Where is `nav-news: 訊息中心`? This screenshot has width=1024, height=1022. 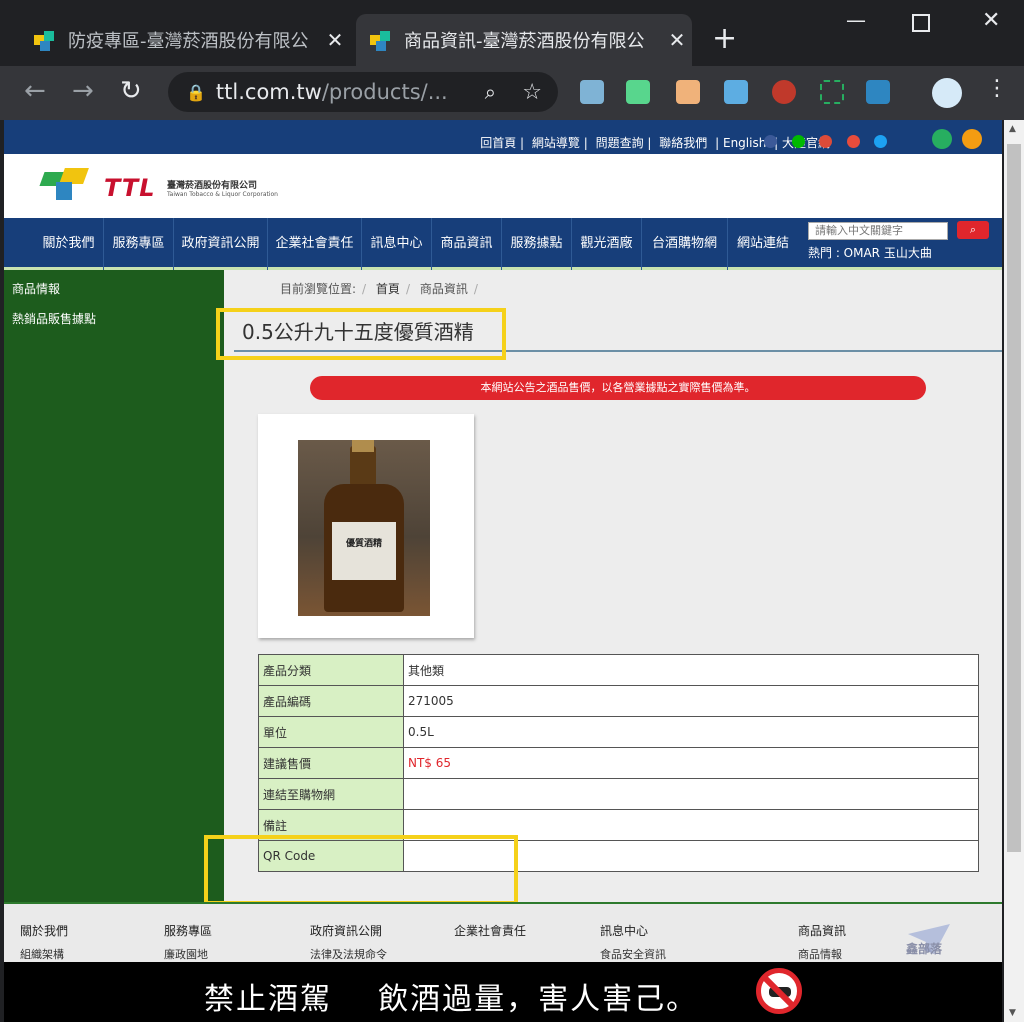
nav-news: 訊息中心 is located at coordinates (397, 244).